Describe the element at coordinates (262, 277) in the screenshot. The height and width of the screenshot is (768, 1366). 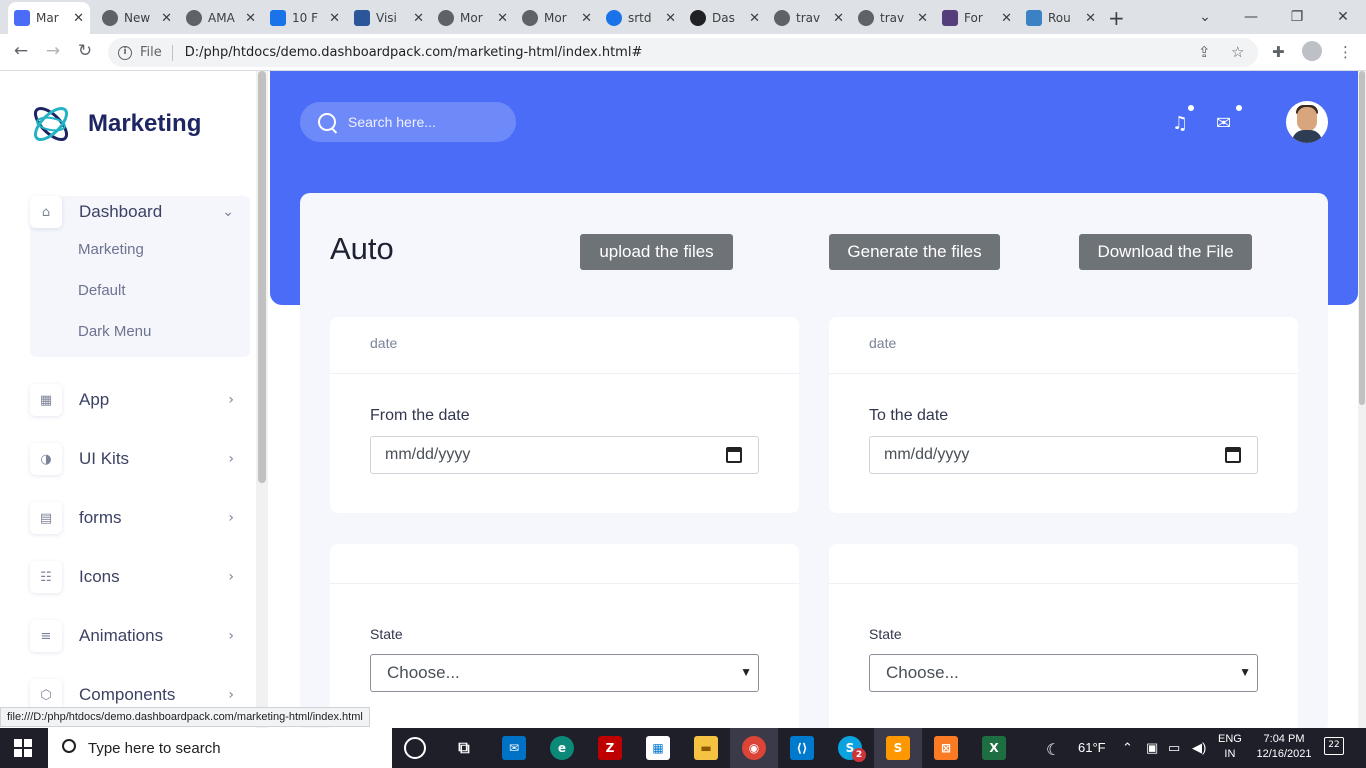
I see `sidebar-scrollbar-thumb` at that location.